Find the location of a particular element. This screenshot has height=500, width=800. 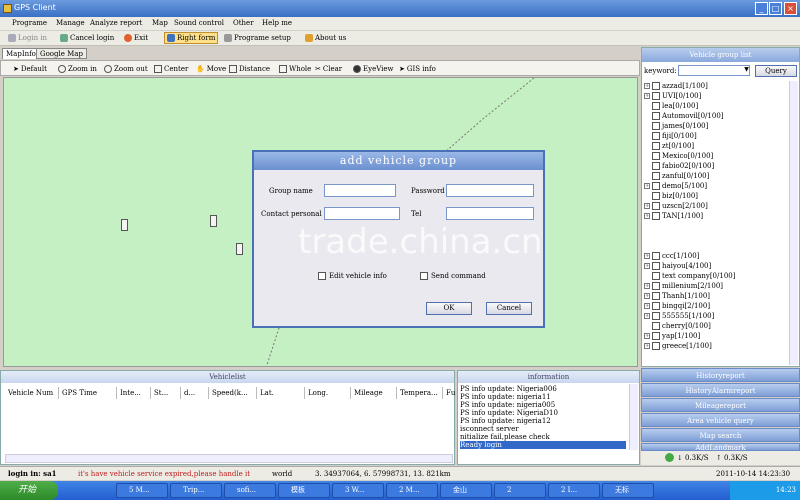

tel-input is located at coordinates (490, 213).